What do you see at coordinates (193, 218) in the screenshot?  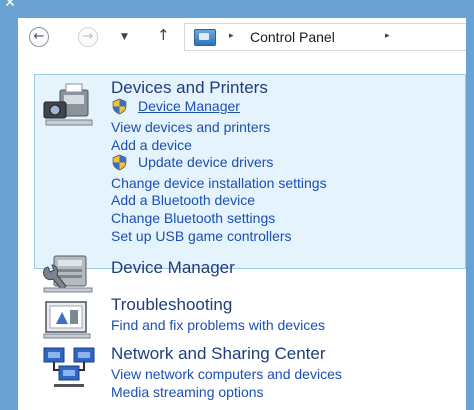 I see `link-change-bluetooth-settings: Change Bluetooth settings` at bounding box center [193, 218].